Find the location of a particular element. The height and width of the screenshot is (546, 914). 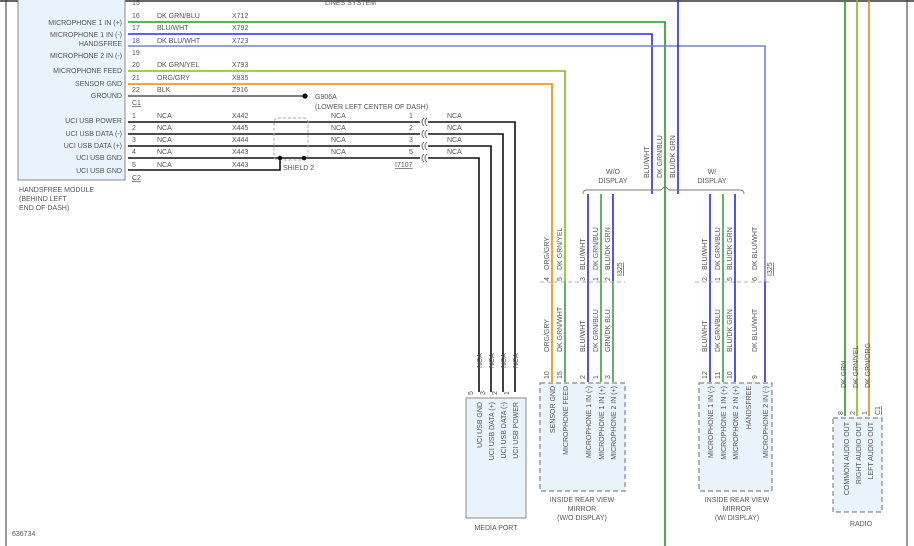

pin-label: MICROPHONE FEED is located at coordinates (566, 420).